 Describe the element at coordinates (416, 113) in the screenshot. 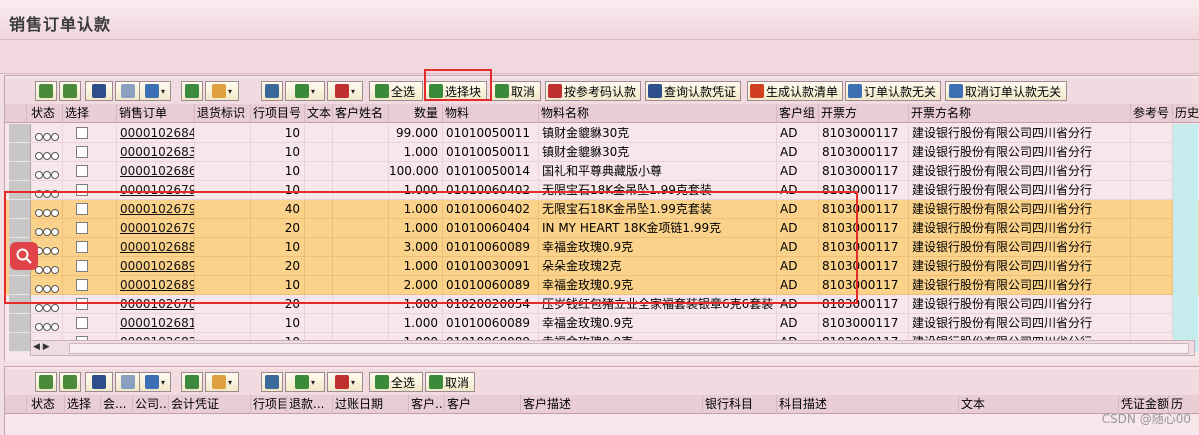

I see `column-header: 数量` at that location.